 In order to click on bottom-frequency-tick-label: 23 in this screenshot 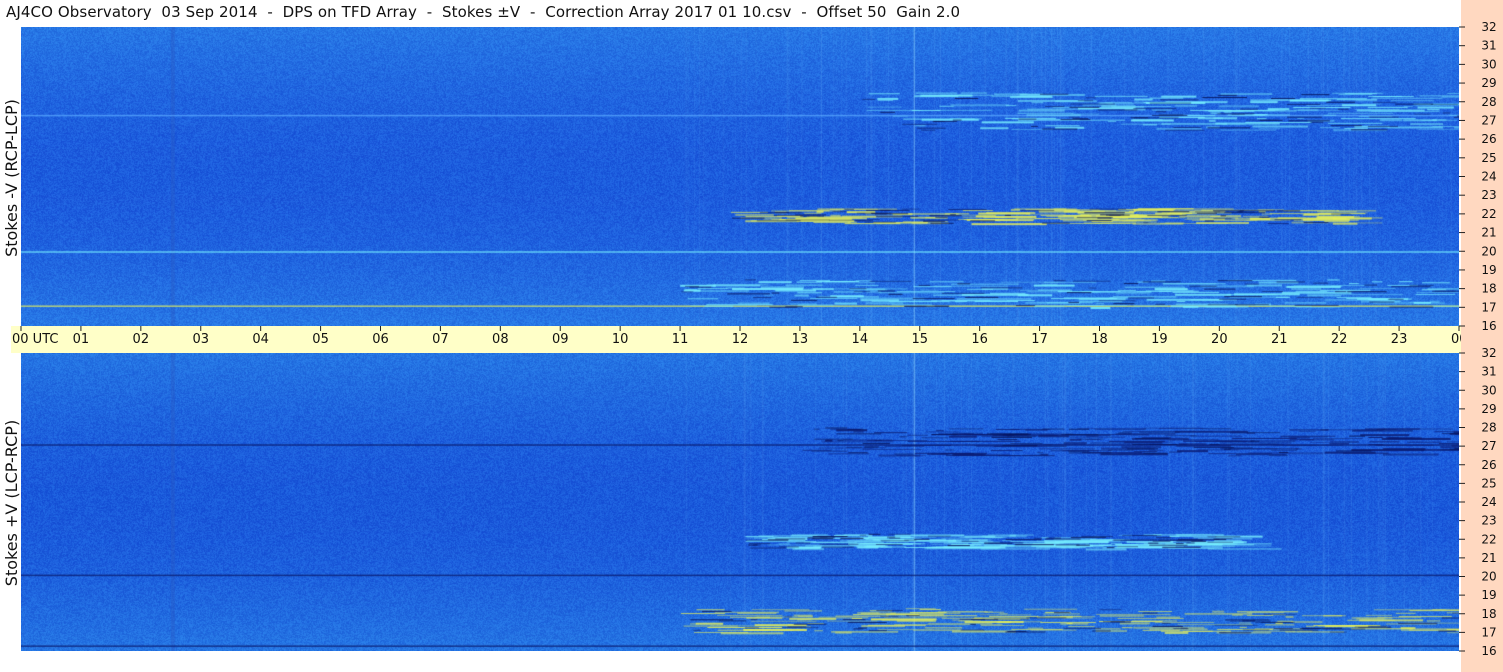, I will do `click(1488, 521)`.